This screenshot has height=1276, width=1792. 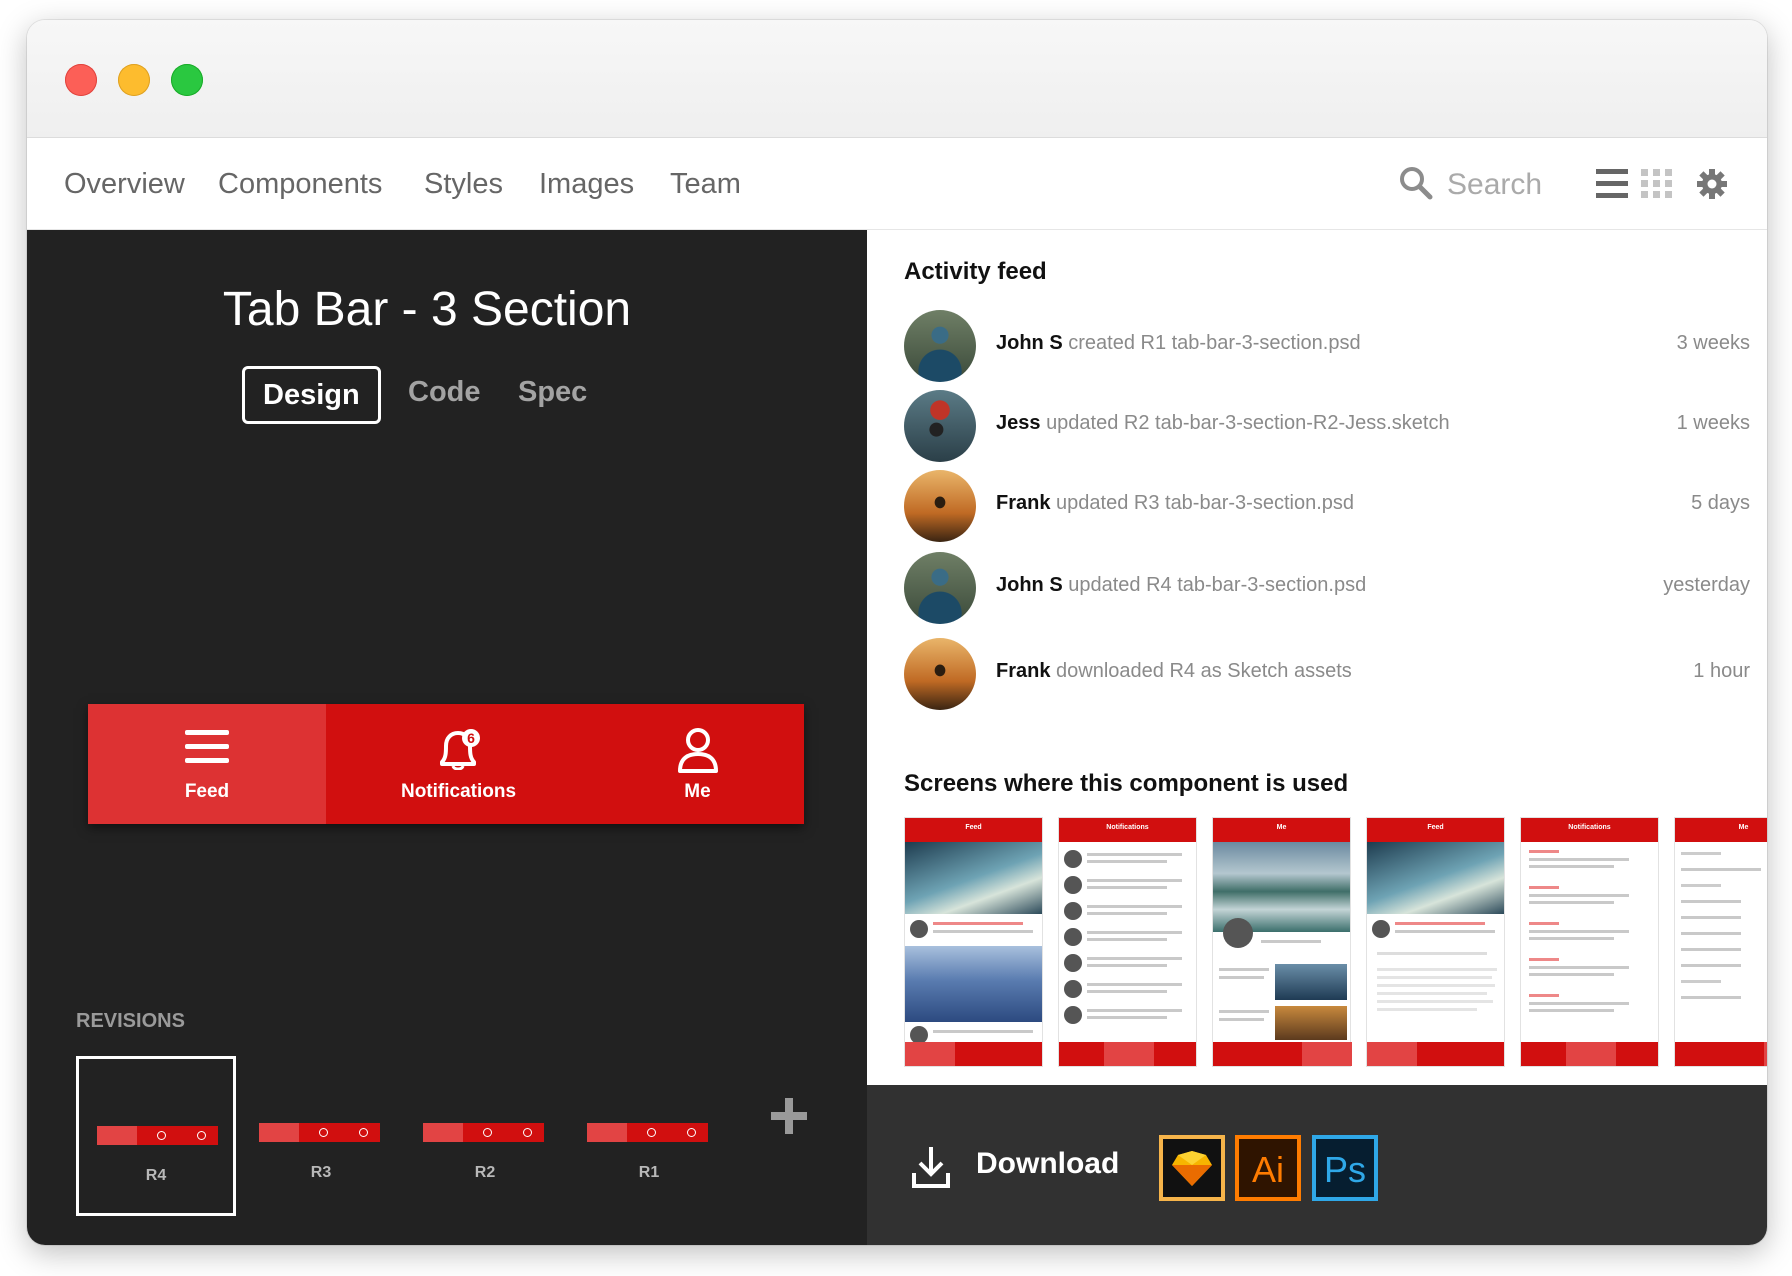 I want to click on revision-r2: R2, so click(x=485, y=1136).